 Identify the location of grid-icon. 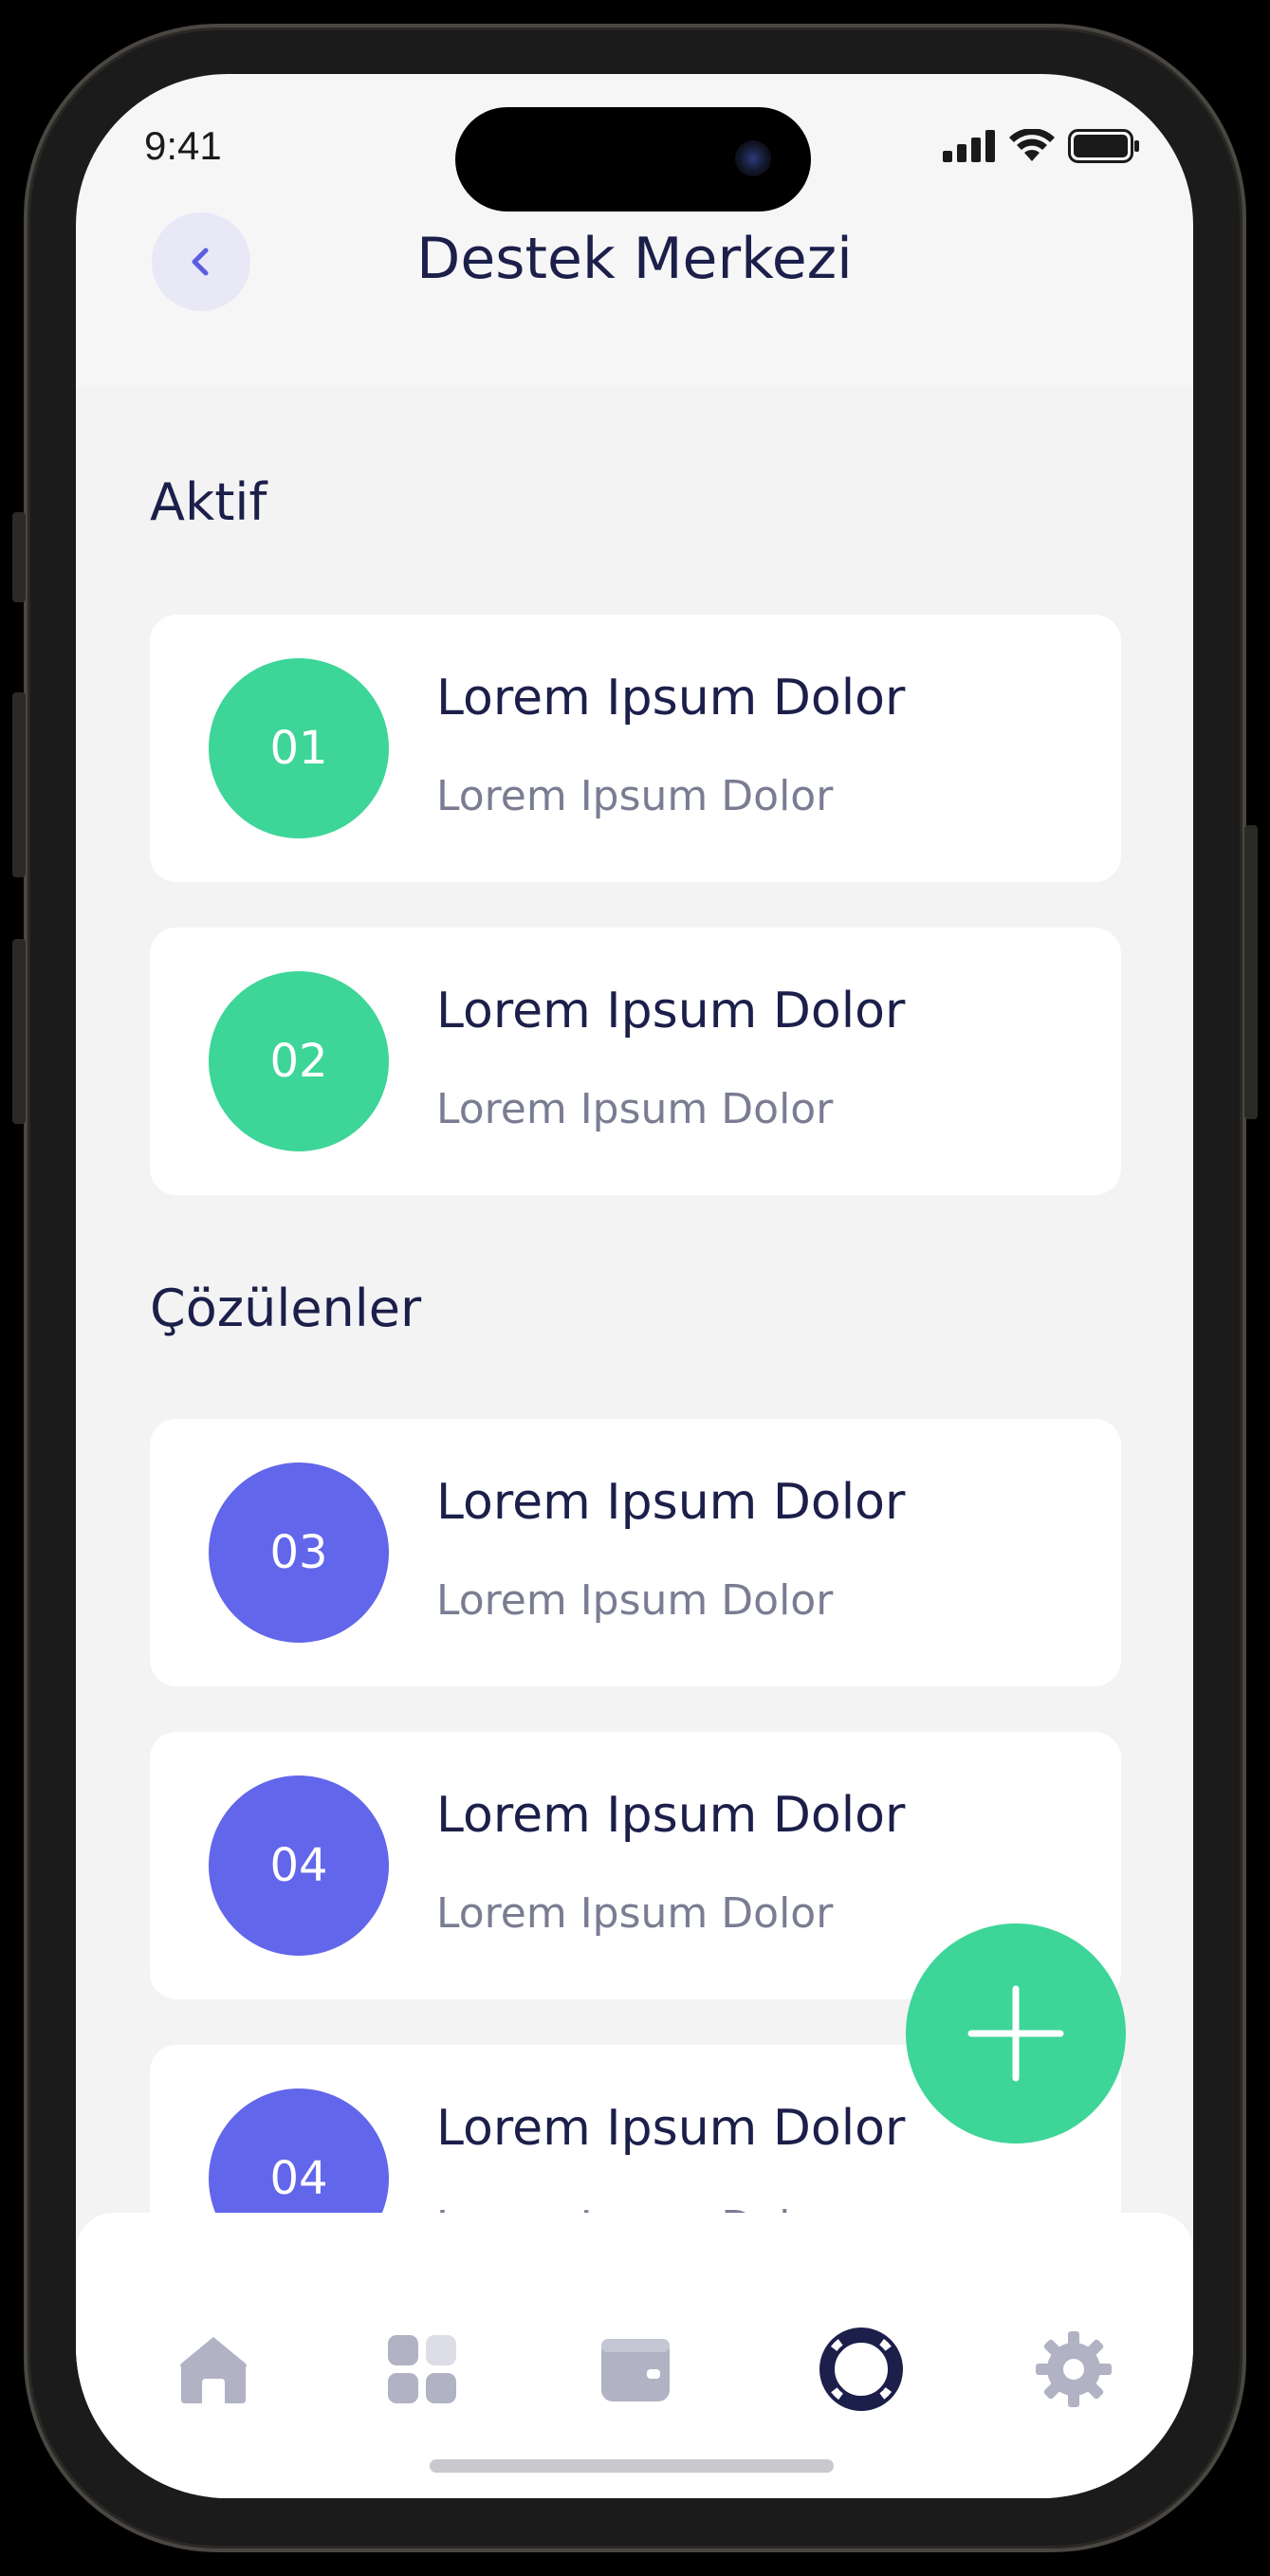
(422, 2369).